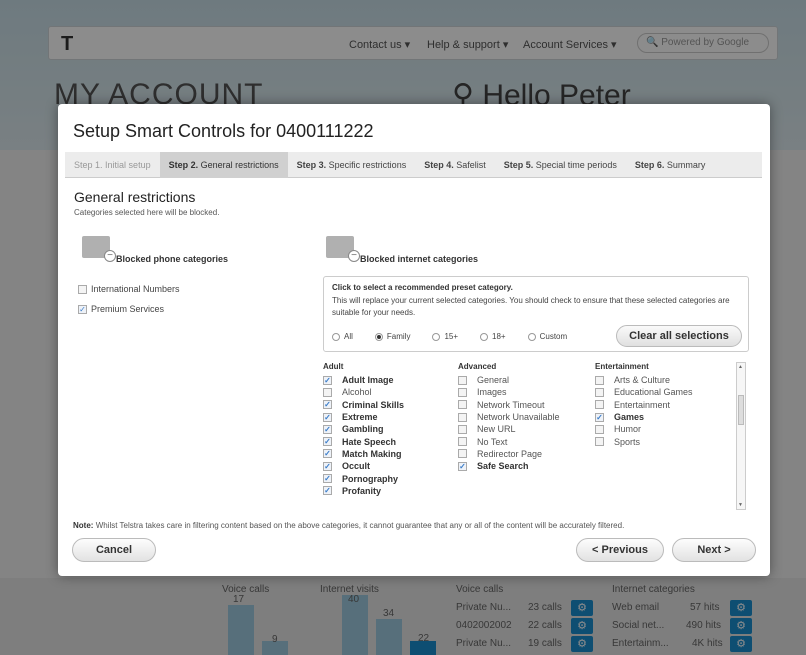 This screenshot has width=806, height=655. I want to click on category-item: ✓ Criminal Skills, so click(363, 405).